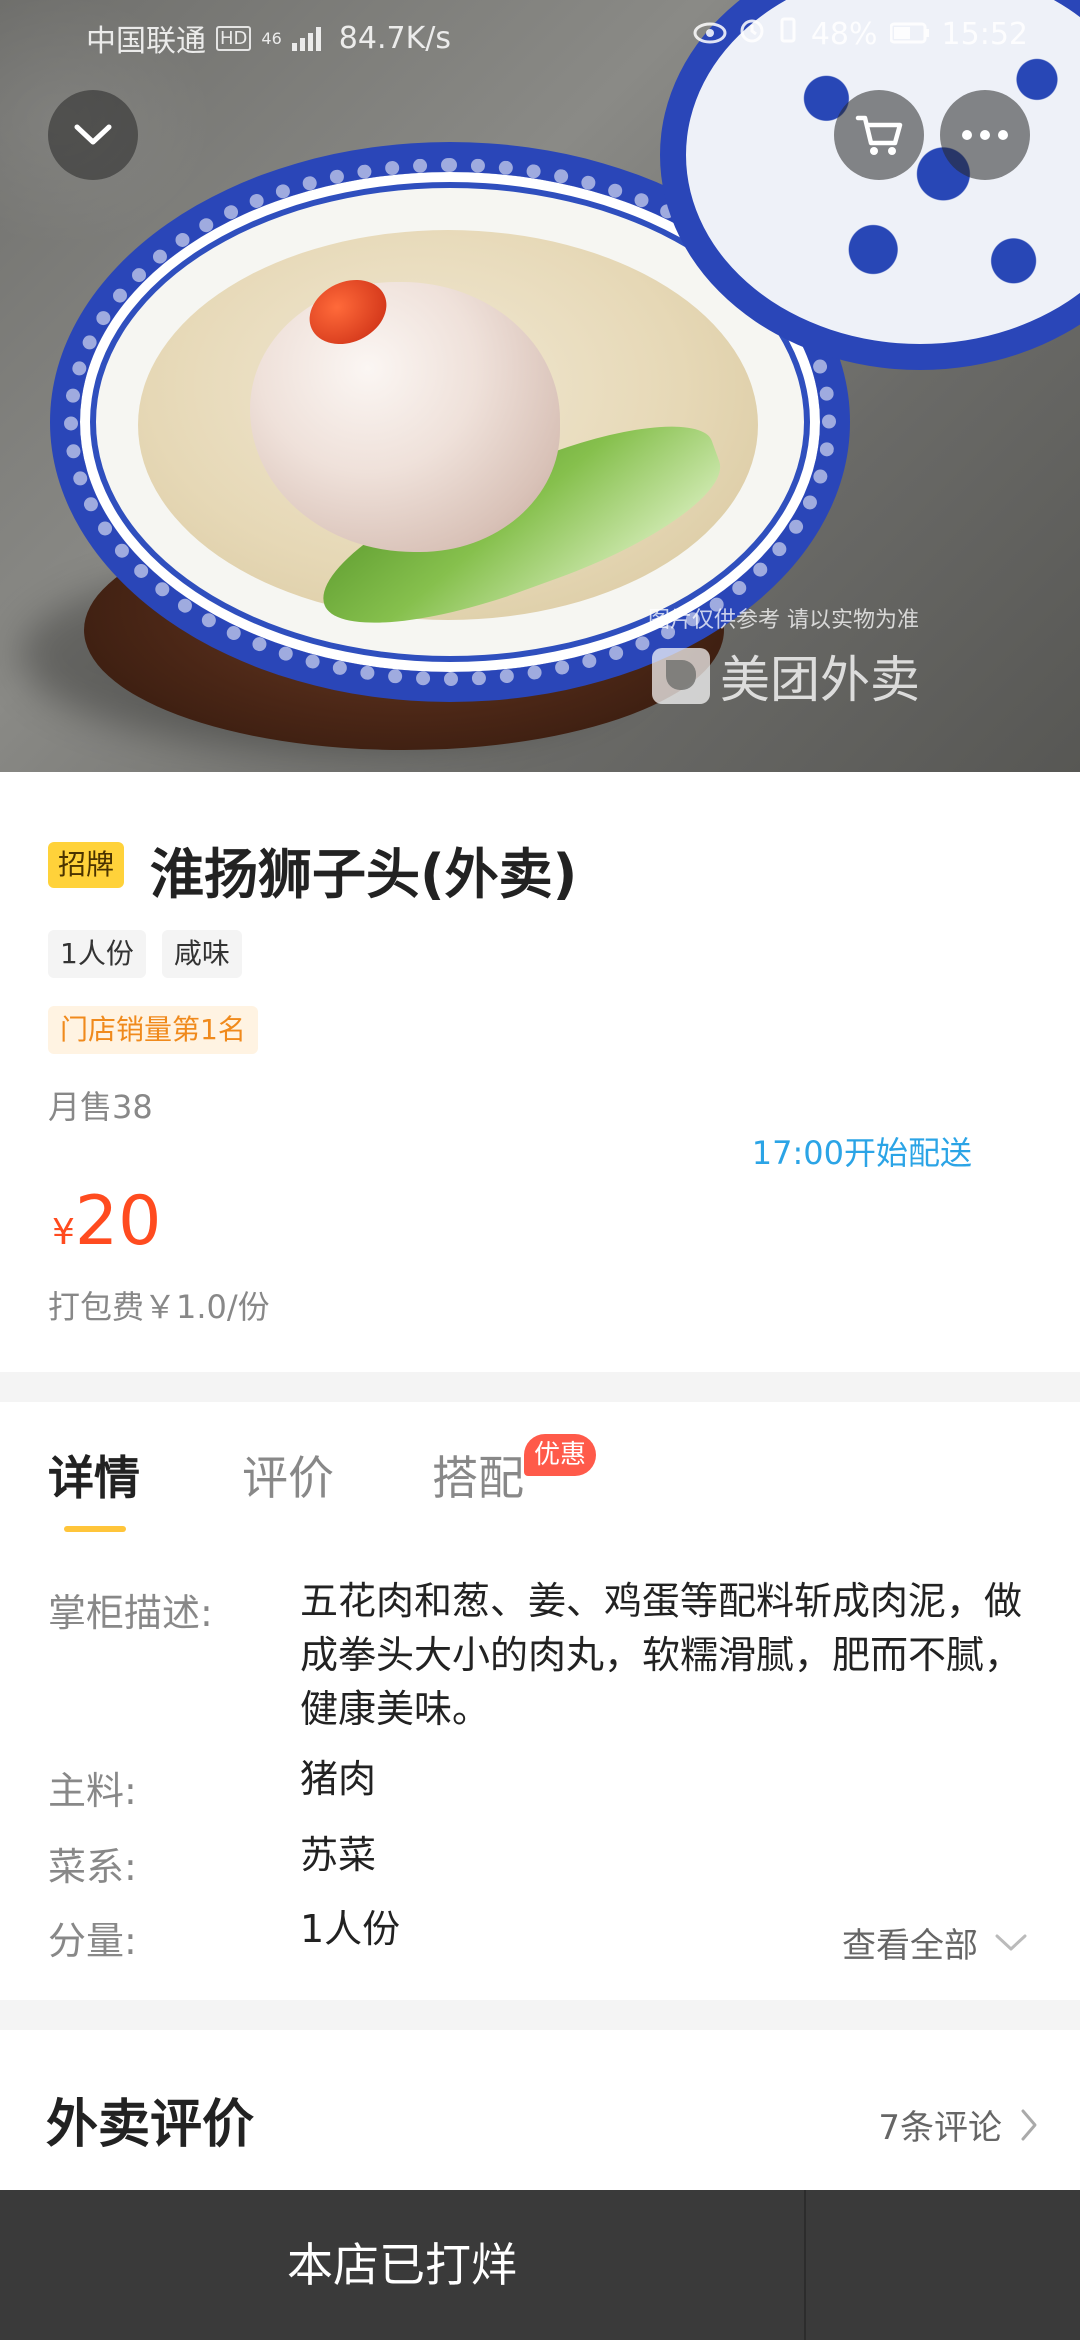  What do you see at coordinates (288, 1475) in the screenshot?
I see `tab-reviews: 评价` at bounding box center [288, 1475].